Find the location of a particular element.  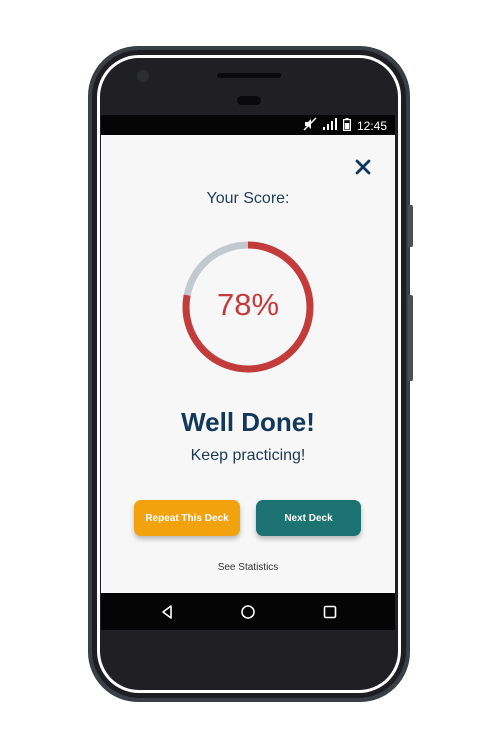

battery-icon is located at coordinates (346, 125).